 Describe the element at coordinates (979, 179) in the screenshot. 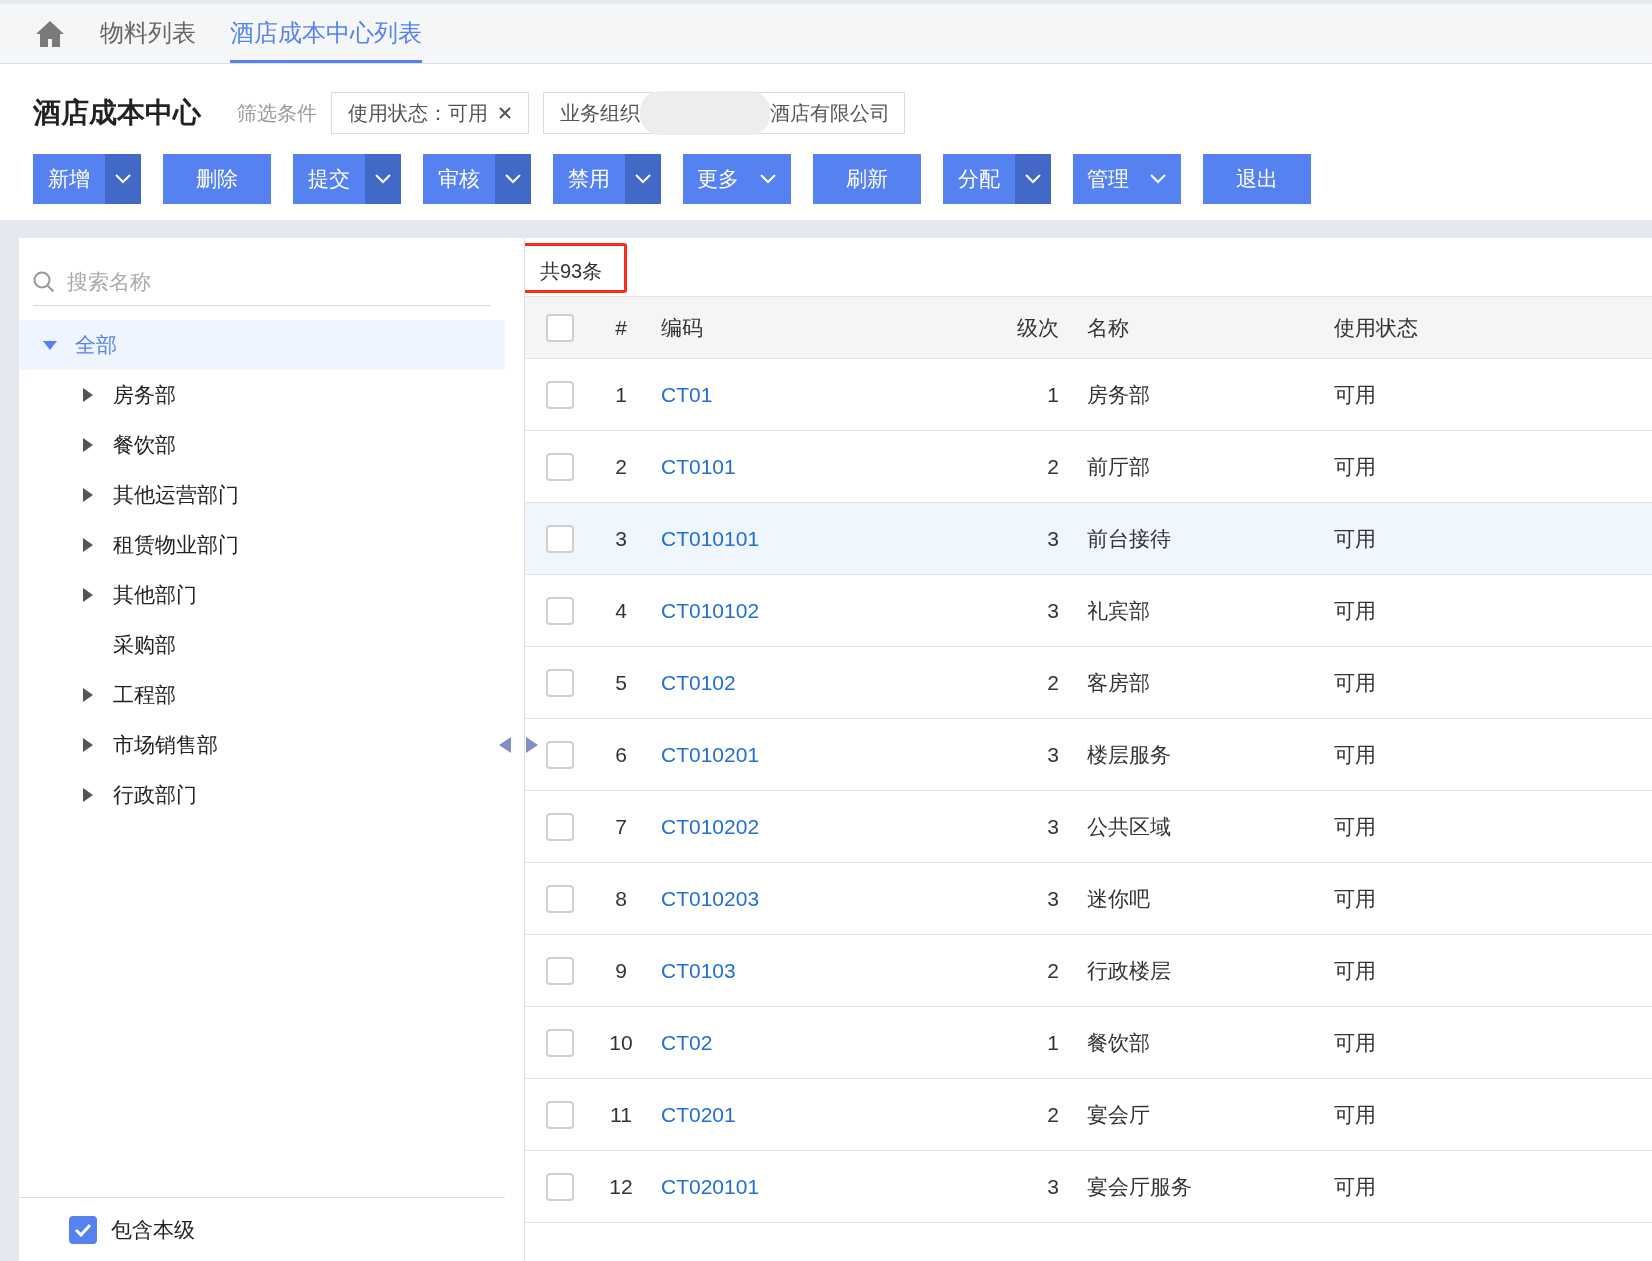

I see `button-label: 分配` at that location.